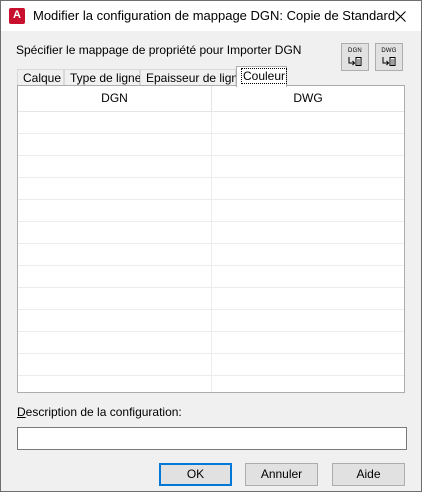  I want to click on autocad-app-icon: A, so click(17, 16).